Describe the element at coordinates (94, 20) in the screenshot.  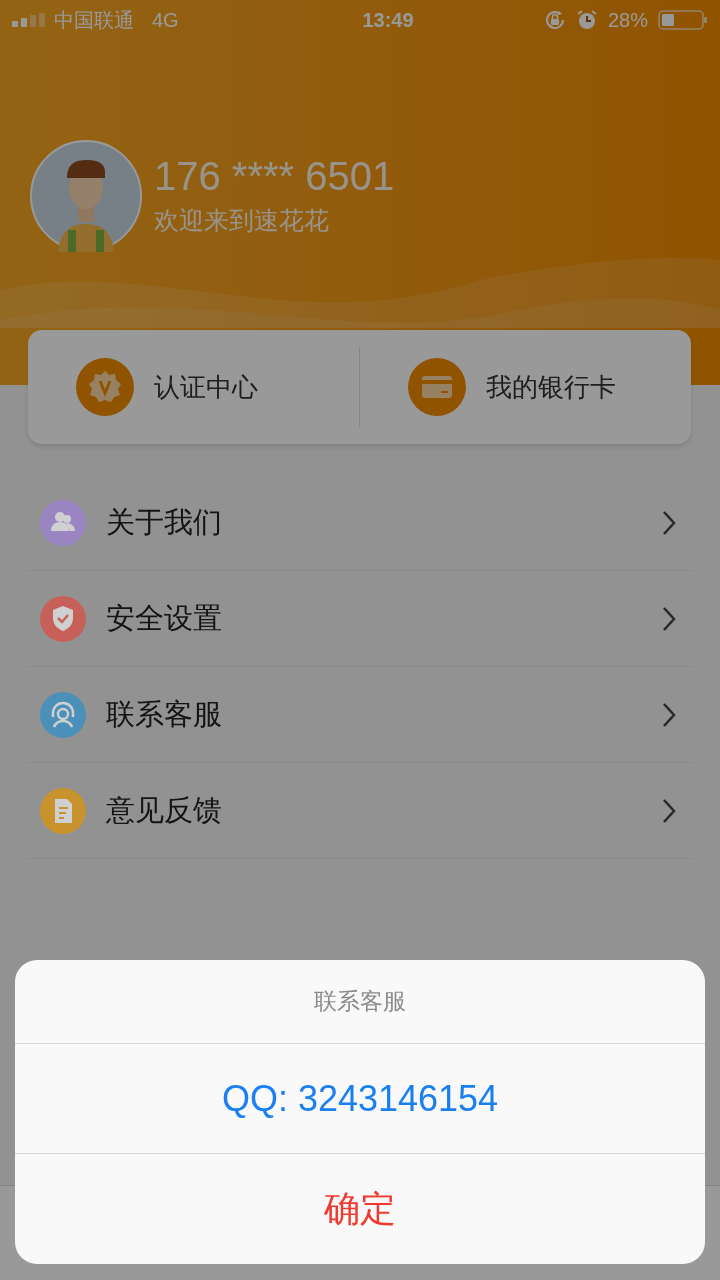
I see `carrier-name: 中国联通` at that location.